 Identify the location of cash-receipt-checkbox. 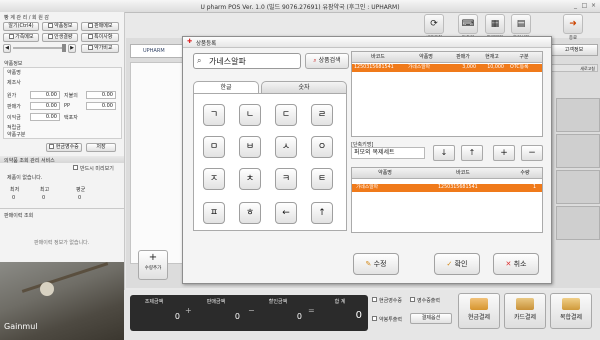
(52, 146).